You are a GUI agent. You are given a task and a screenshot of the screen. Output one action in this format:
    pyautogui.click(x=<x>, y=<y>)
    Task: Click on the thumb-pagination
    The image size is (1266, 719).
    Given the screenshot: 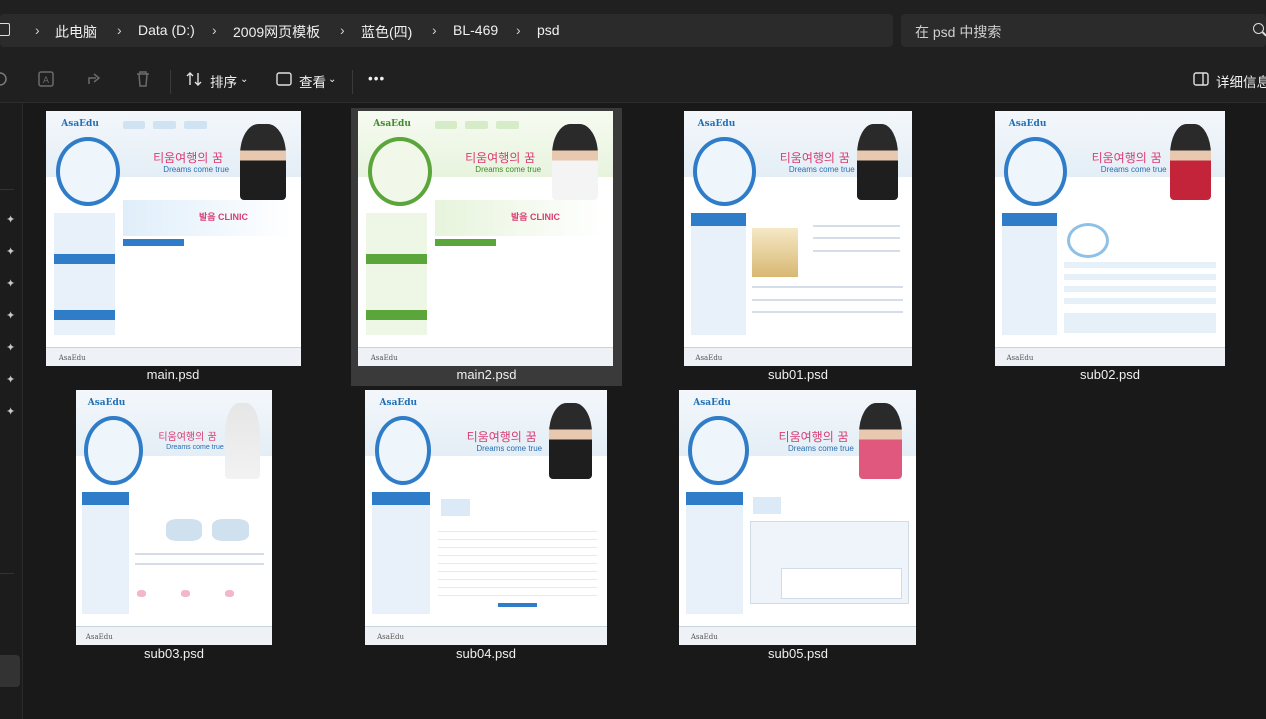 What is the action you would take?
    pyautogui.click(x=517, y=605)
    